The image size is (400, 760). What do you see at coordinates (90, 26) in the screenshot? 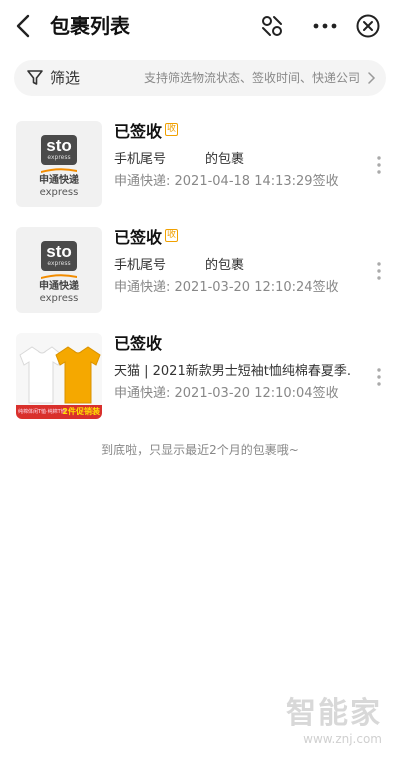
I see `page-title: 包裹列表` at bounding box center [90, 26].